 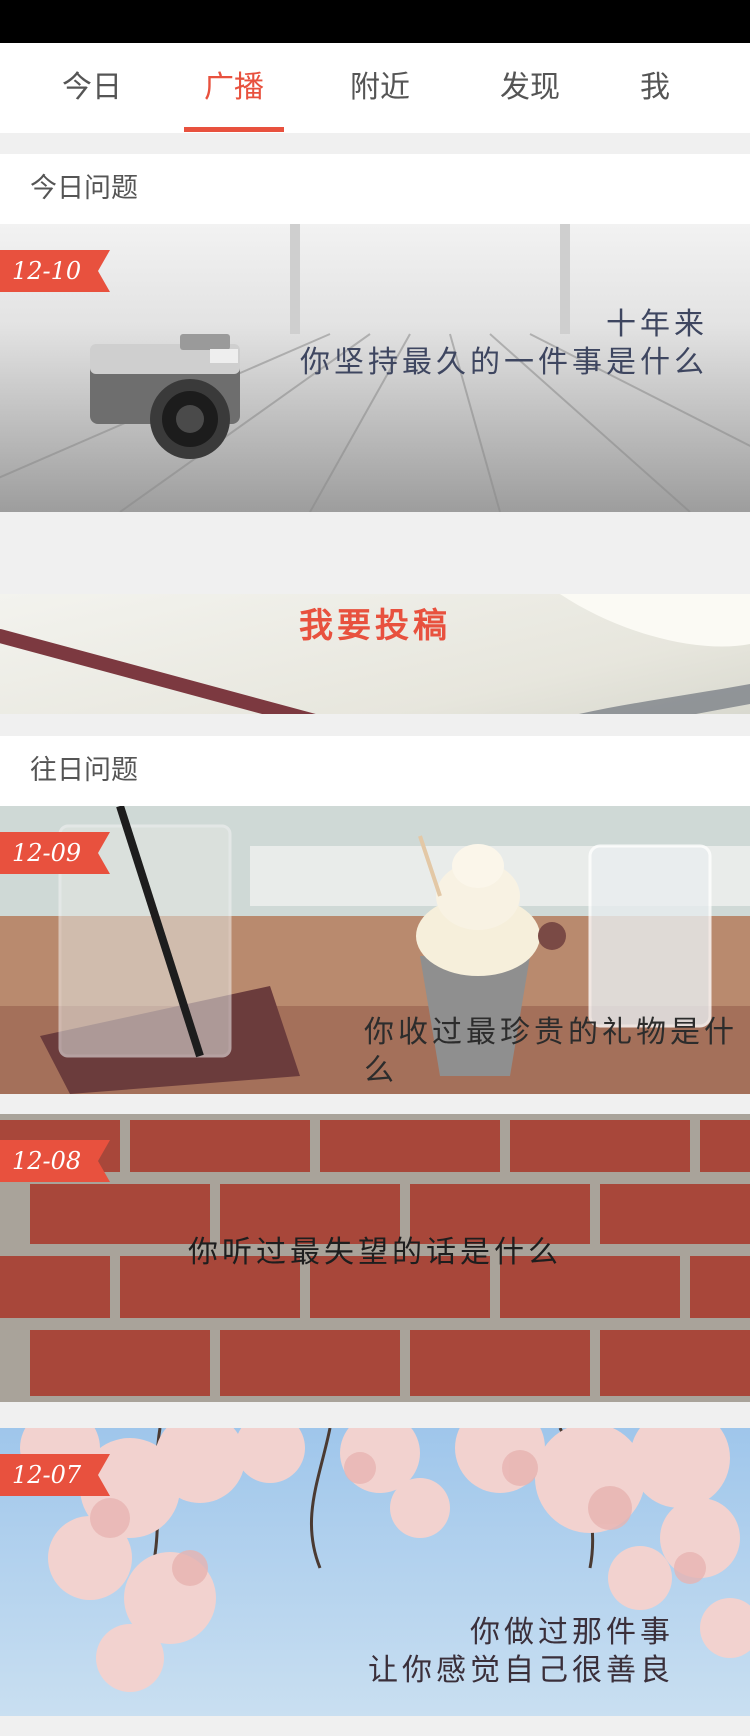 What do you see at coordinates (655, 88) in the screenshot?
I see `tab-me: 我` at bounding box center [655, 88].